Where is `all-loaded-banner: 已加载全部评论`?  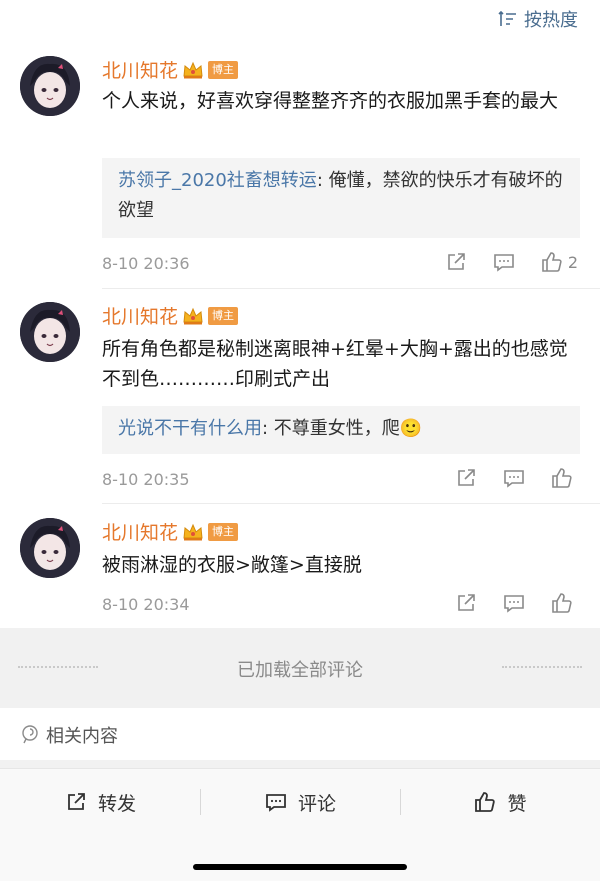
all-loaded-banner: 已加载全部评论 is located at coordinates (300, 668).